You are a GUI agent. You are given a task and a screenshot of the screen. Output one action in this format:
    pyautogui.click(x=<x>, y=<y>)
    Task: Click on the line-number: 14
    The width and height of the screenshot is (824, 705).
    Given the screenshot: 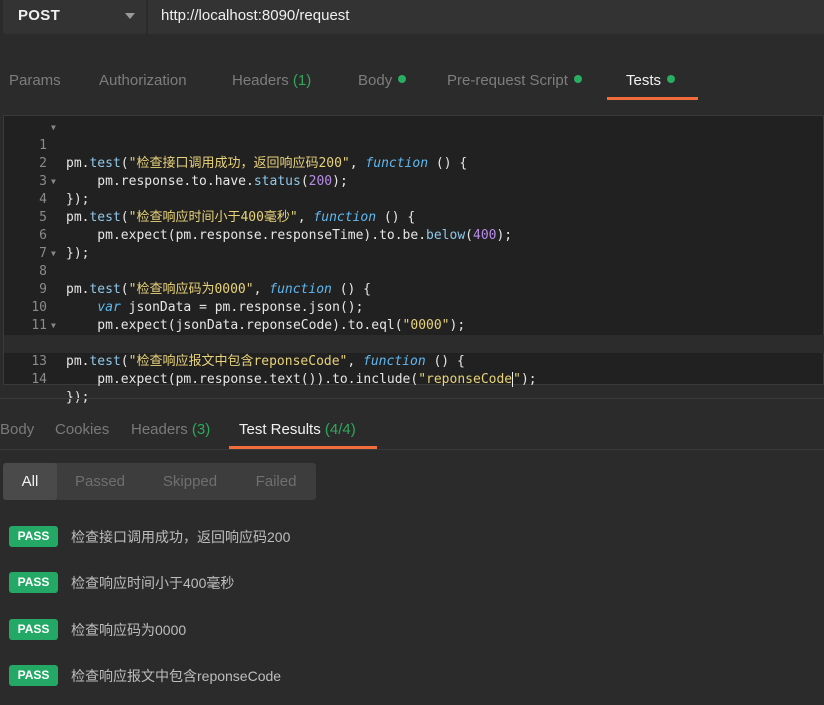 What is the action you would take?
    pyautogui.click(x=39, y=379)
    